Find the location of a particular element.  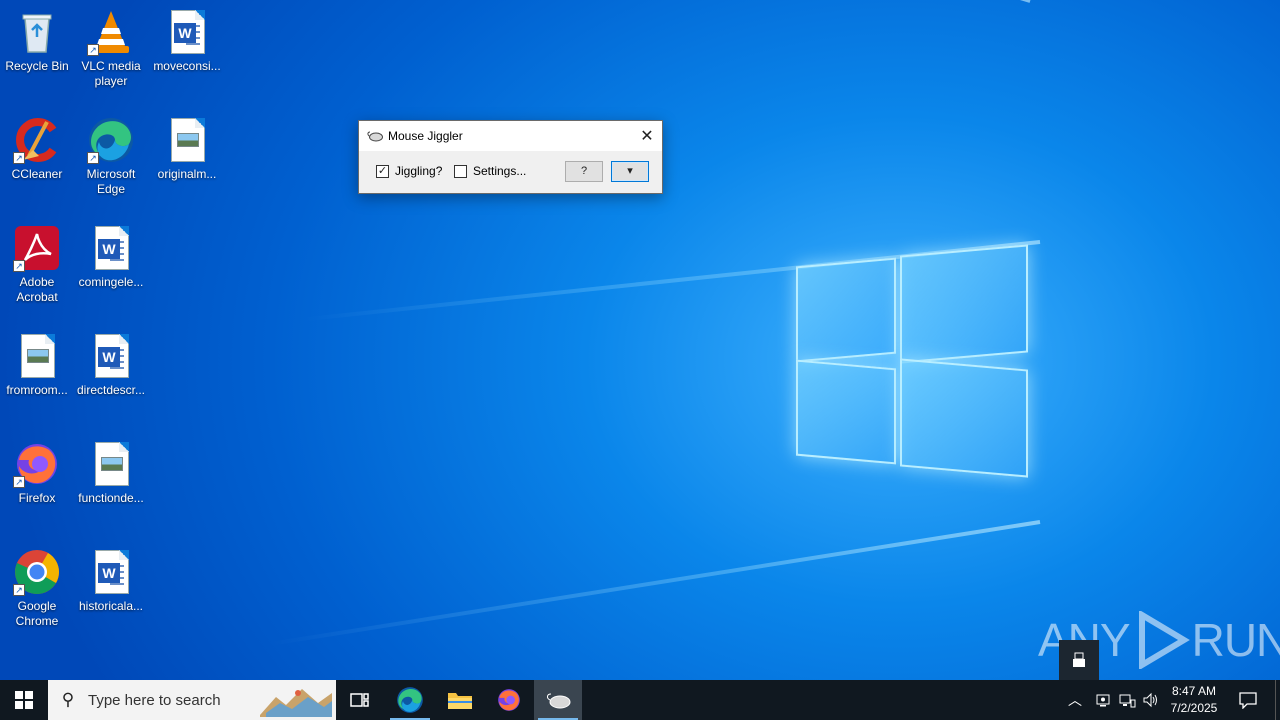

window-body: ✓ Jiggling? Settings... ? ▾ is located at coordinates (510, 172).